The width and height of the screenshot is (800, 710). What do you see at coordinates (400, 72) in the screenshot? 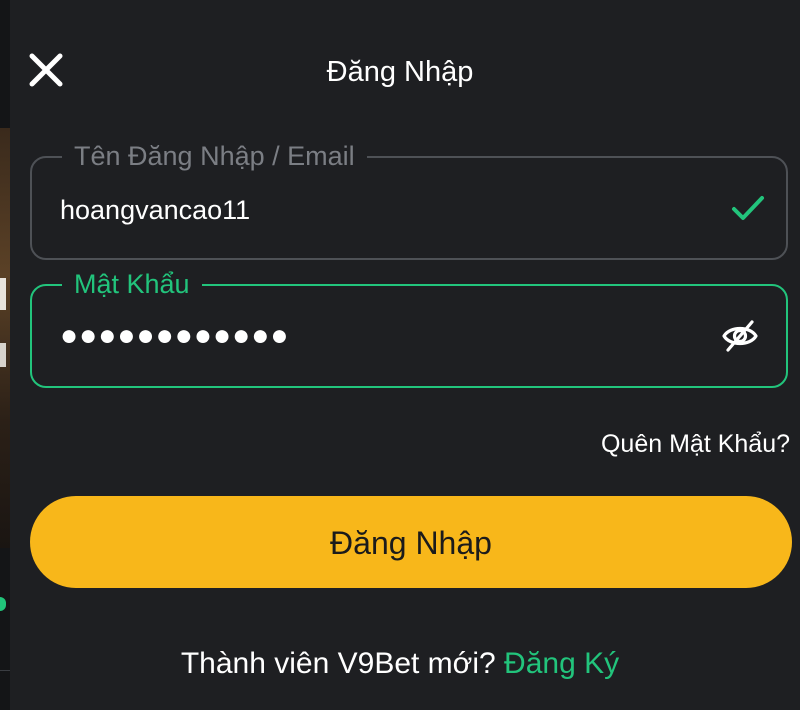
I see `modal-title: Đăng Nhập` at bounding box center [400, 72].